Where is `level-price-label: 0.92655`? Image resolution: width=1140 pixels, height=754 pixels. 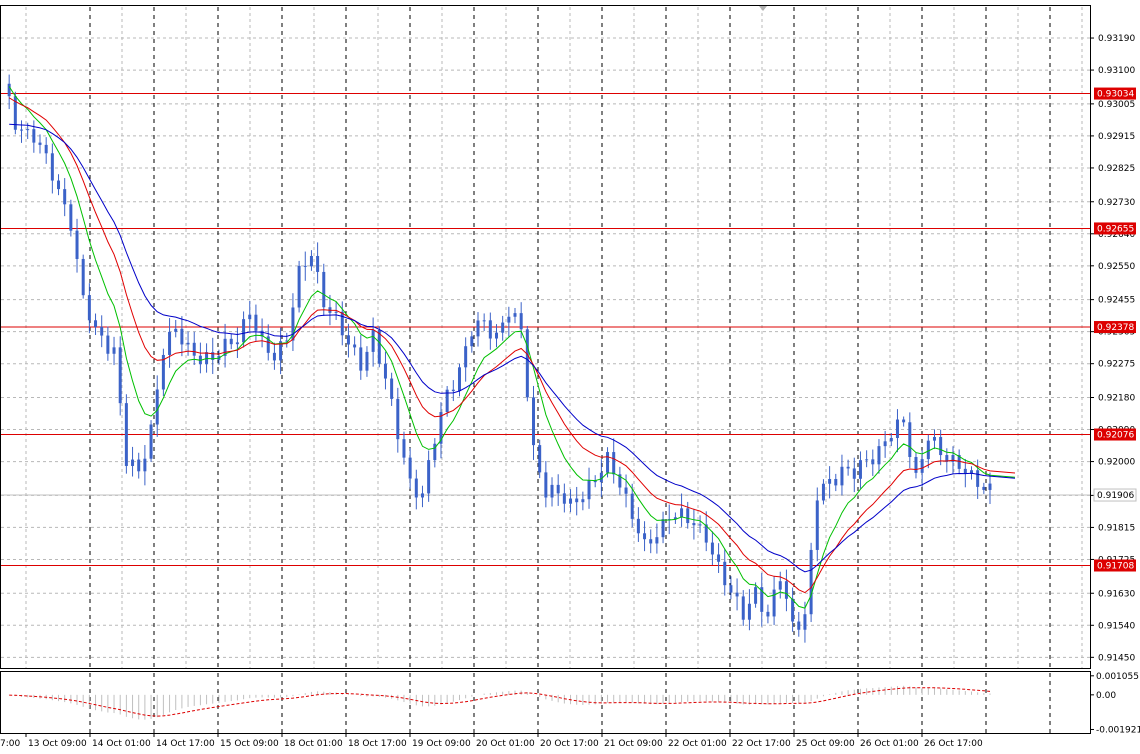
level-price-label: 0.92655 is located at coordinates (1115, 229).